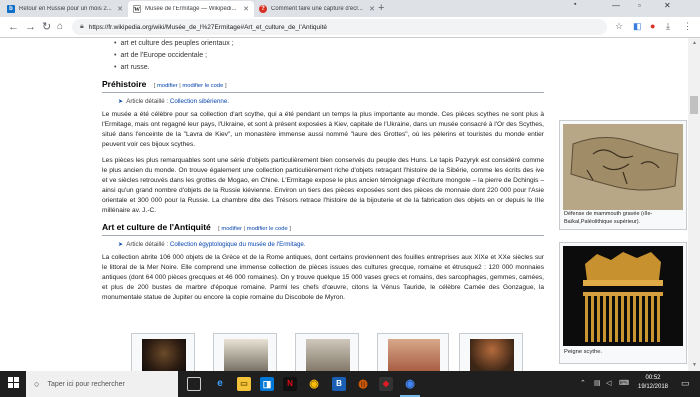  I want to click on lock-icon: 🔒︎, so click(82, 26).